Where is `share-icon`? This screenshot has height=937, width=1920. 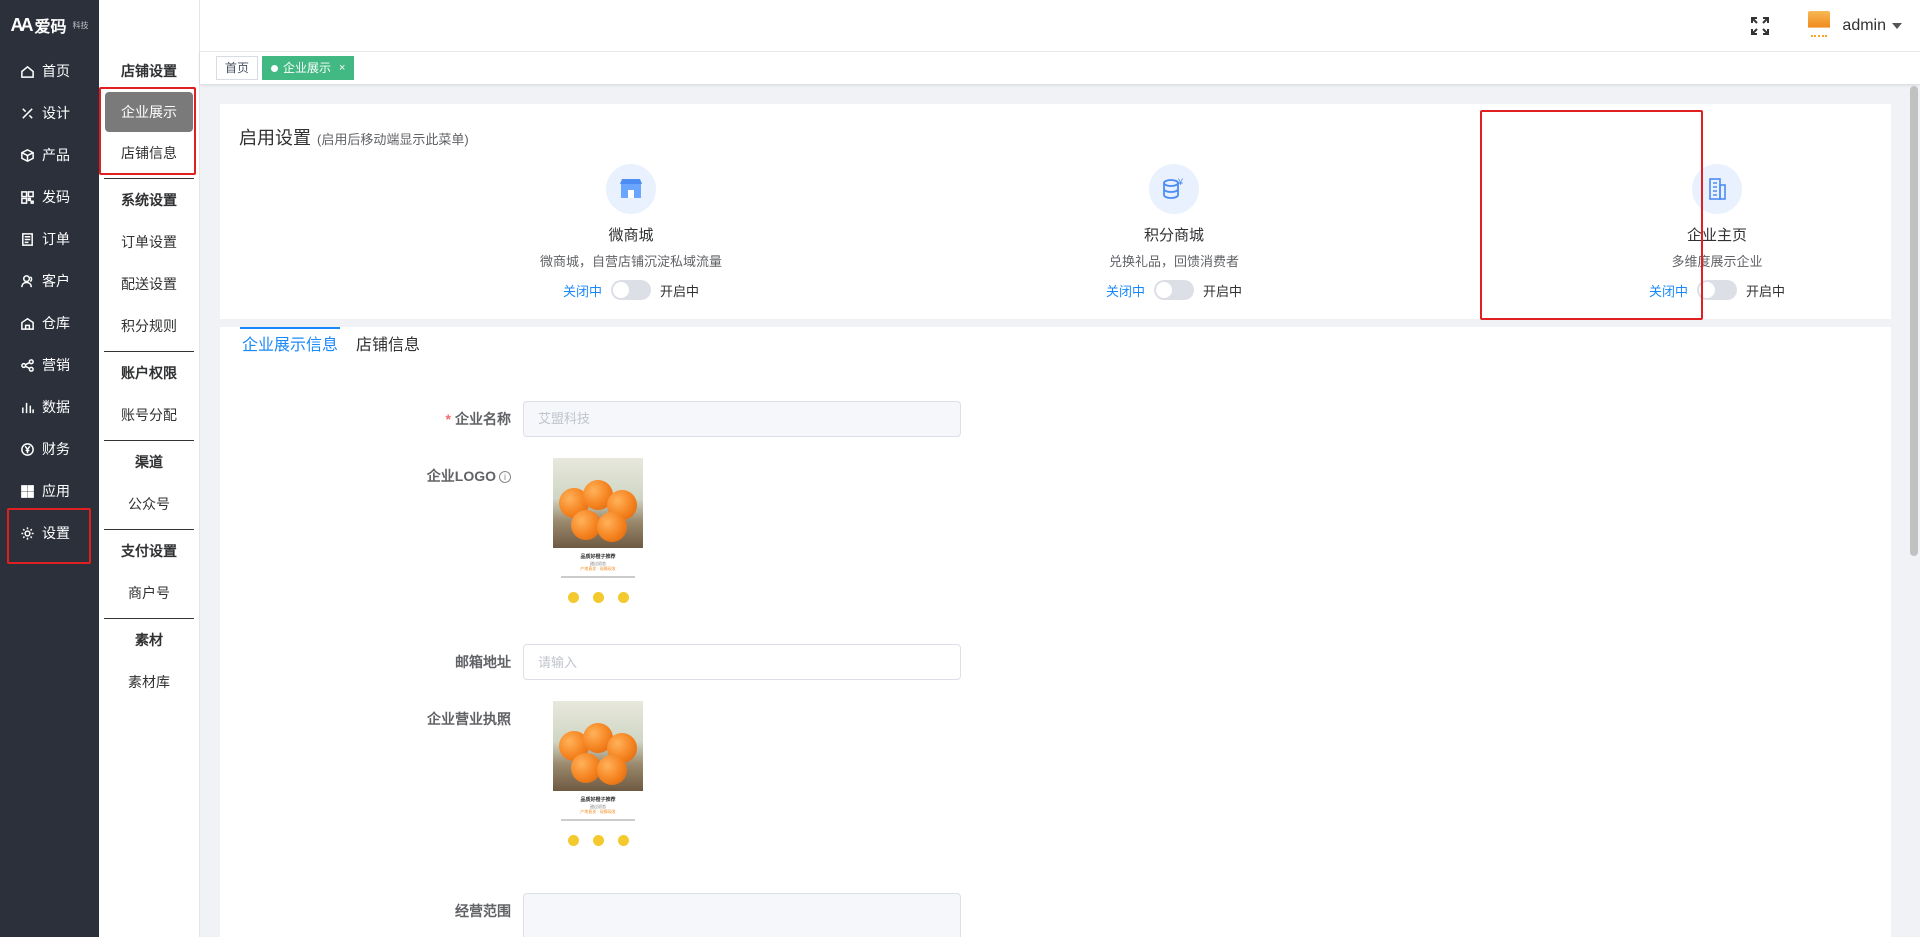
share-icon is located at coordinates (27, 365).